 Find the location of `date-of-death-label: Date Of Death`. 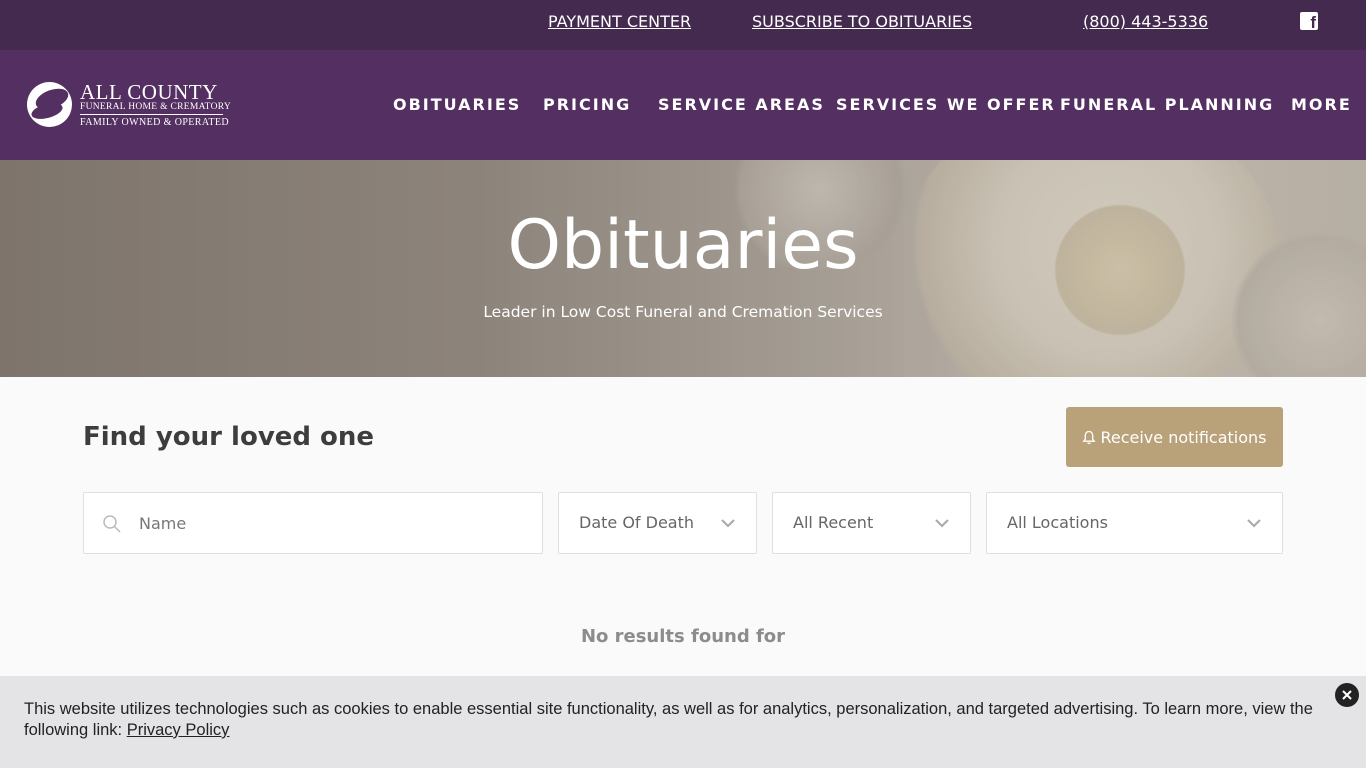

date-of-death-label: Date Of Death is located at coordinates (637, 522).